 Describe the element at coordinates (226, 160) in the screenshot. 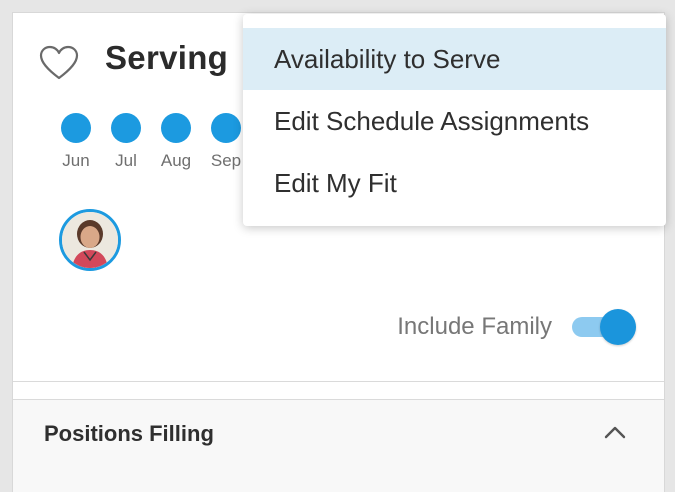

I see `month-label: Sep` at that location.